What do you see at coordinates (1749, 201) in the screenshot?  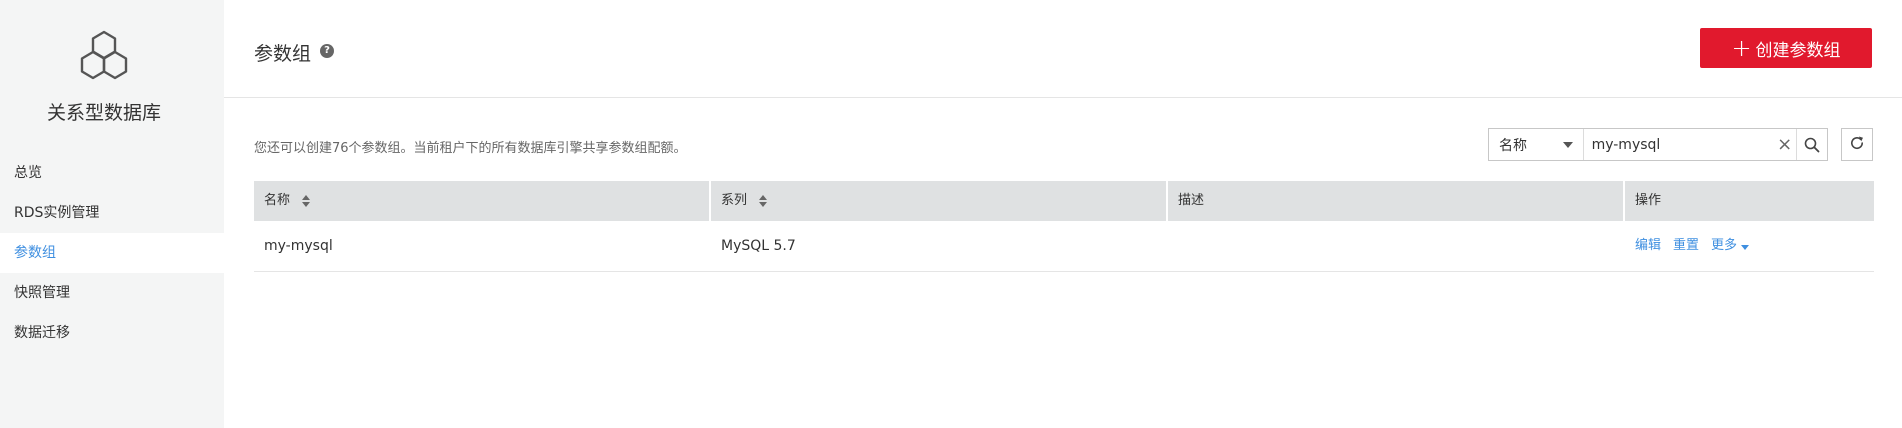 I see `column-header-actions: 操作` at bounding box center [1749, 201].